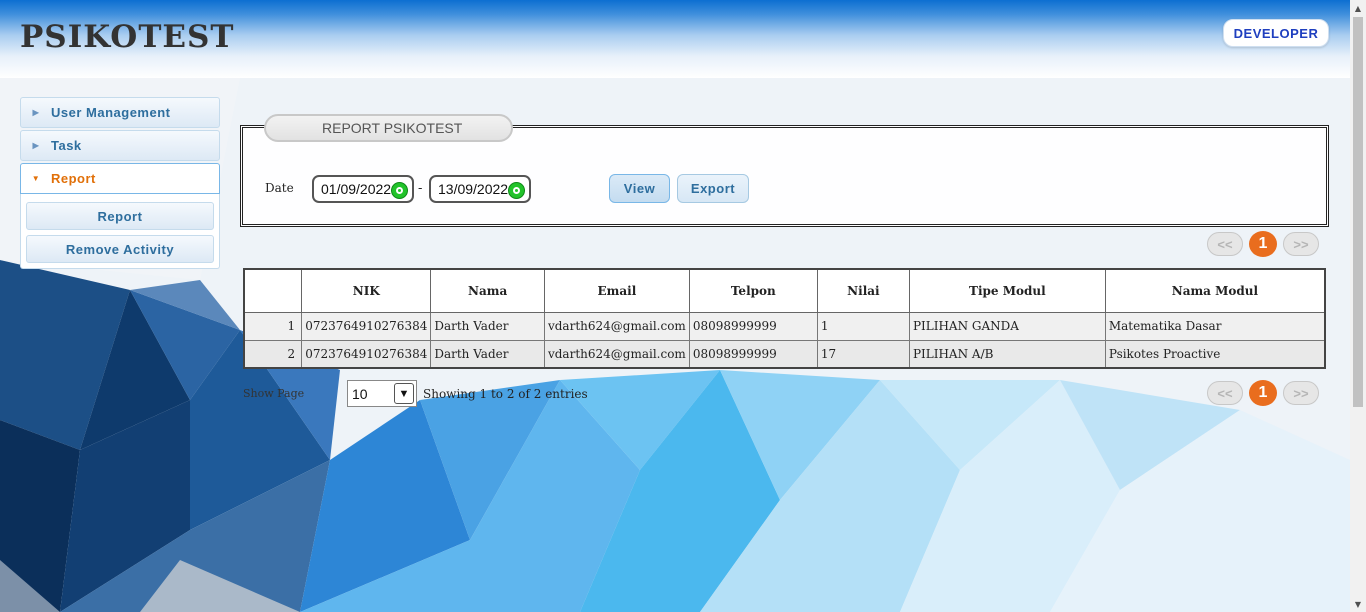 This screenshot has height=612, width=1366. I want to click on date-to-field: 13/09/2022, so click(480, 189).